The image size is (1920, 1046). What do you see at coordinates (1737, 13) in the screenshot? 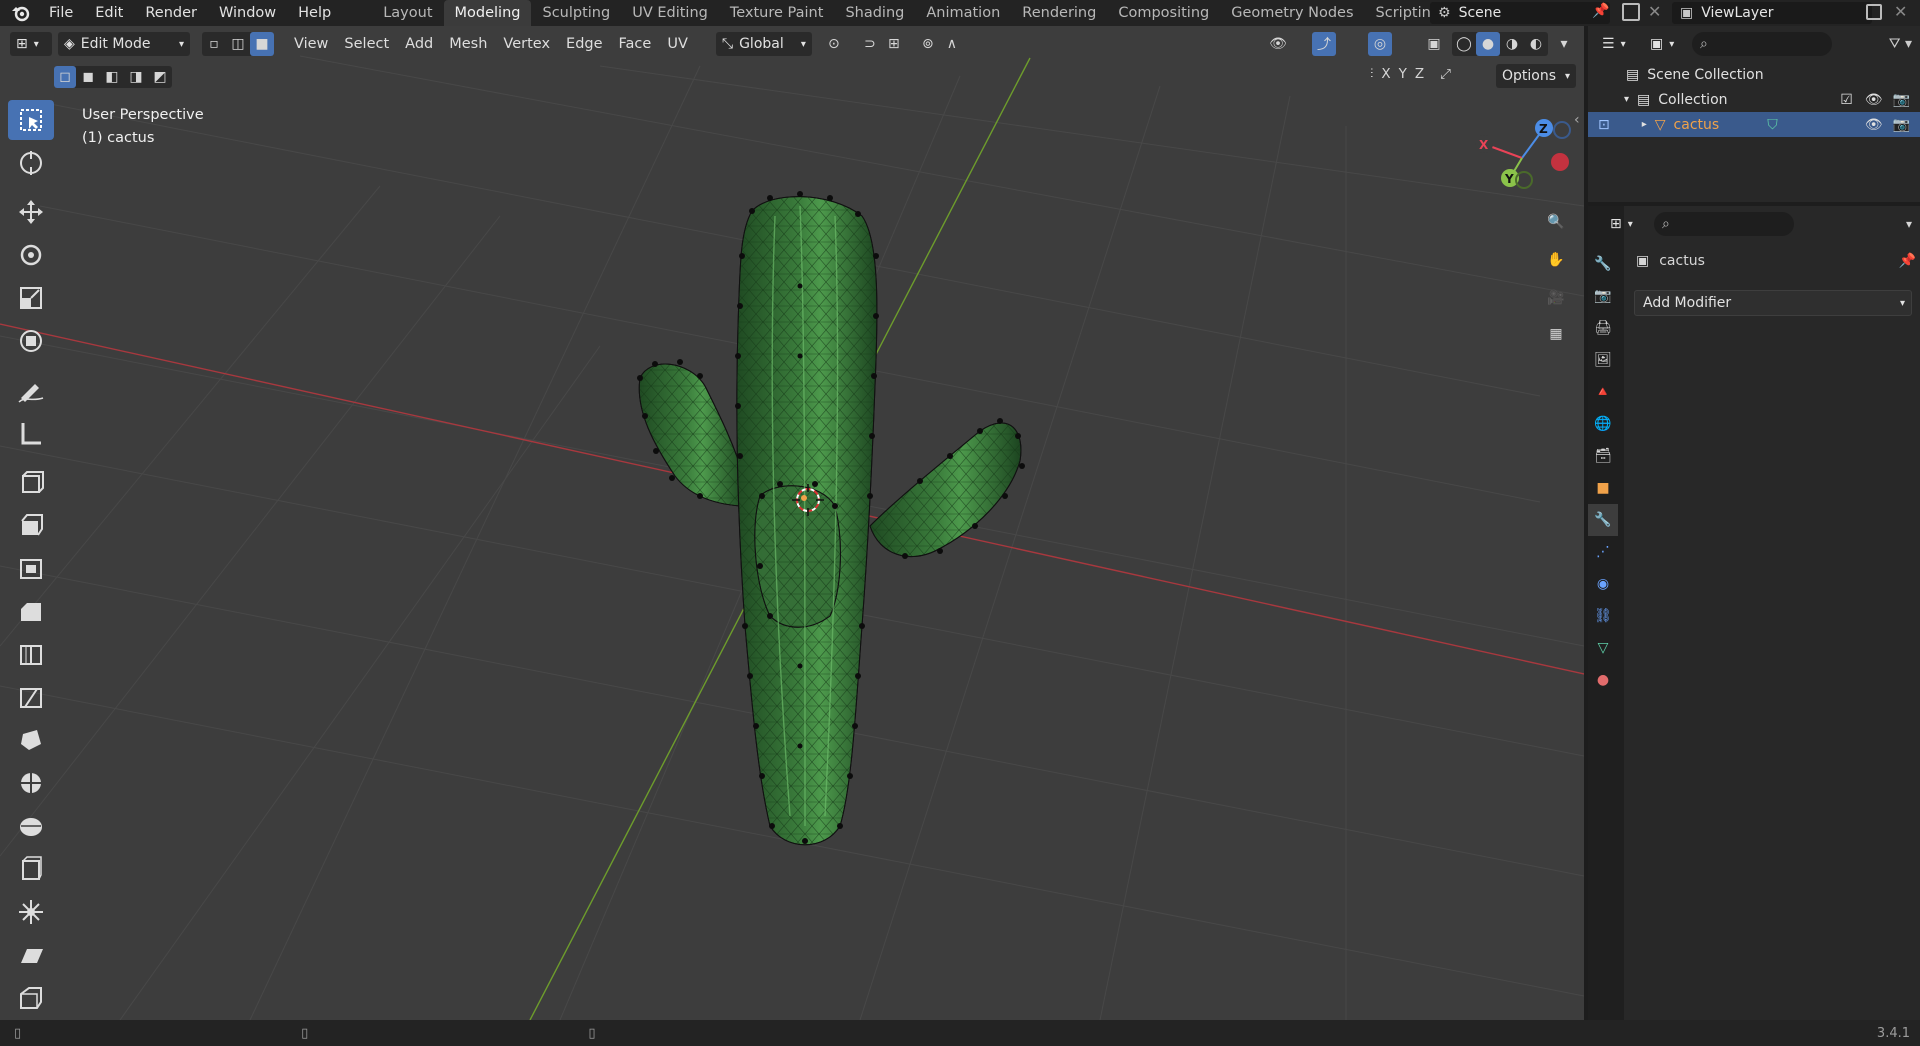
I see `viewlayer-name: ViewLayer` at bounding box center [1737, 13].